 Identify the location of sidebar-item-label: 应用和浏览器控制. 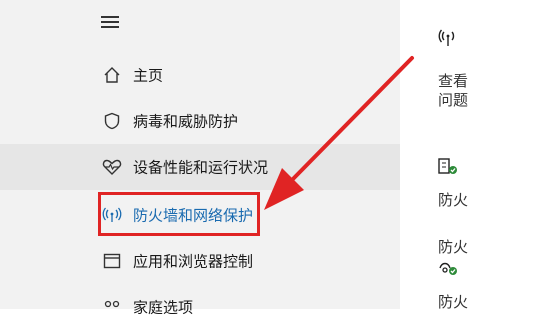
(193, 262).